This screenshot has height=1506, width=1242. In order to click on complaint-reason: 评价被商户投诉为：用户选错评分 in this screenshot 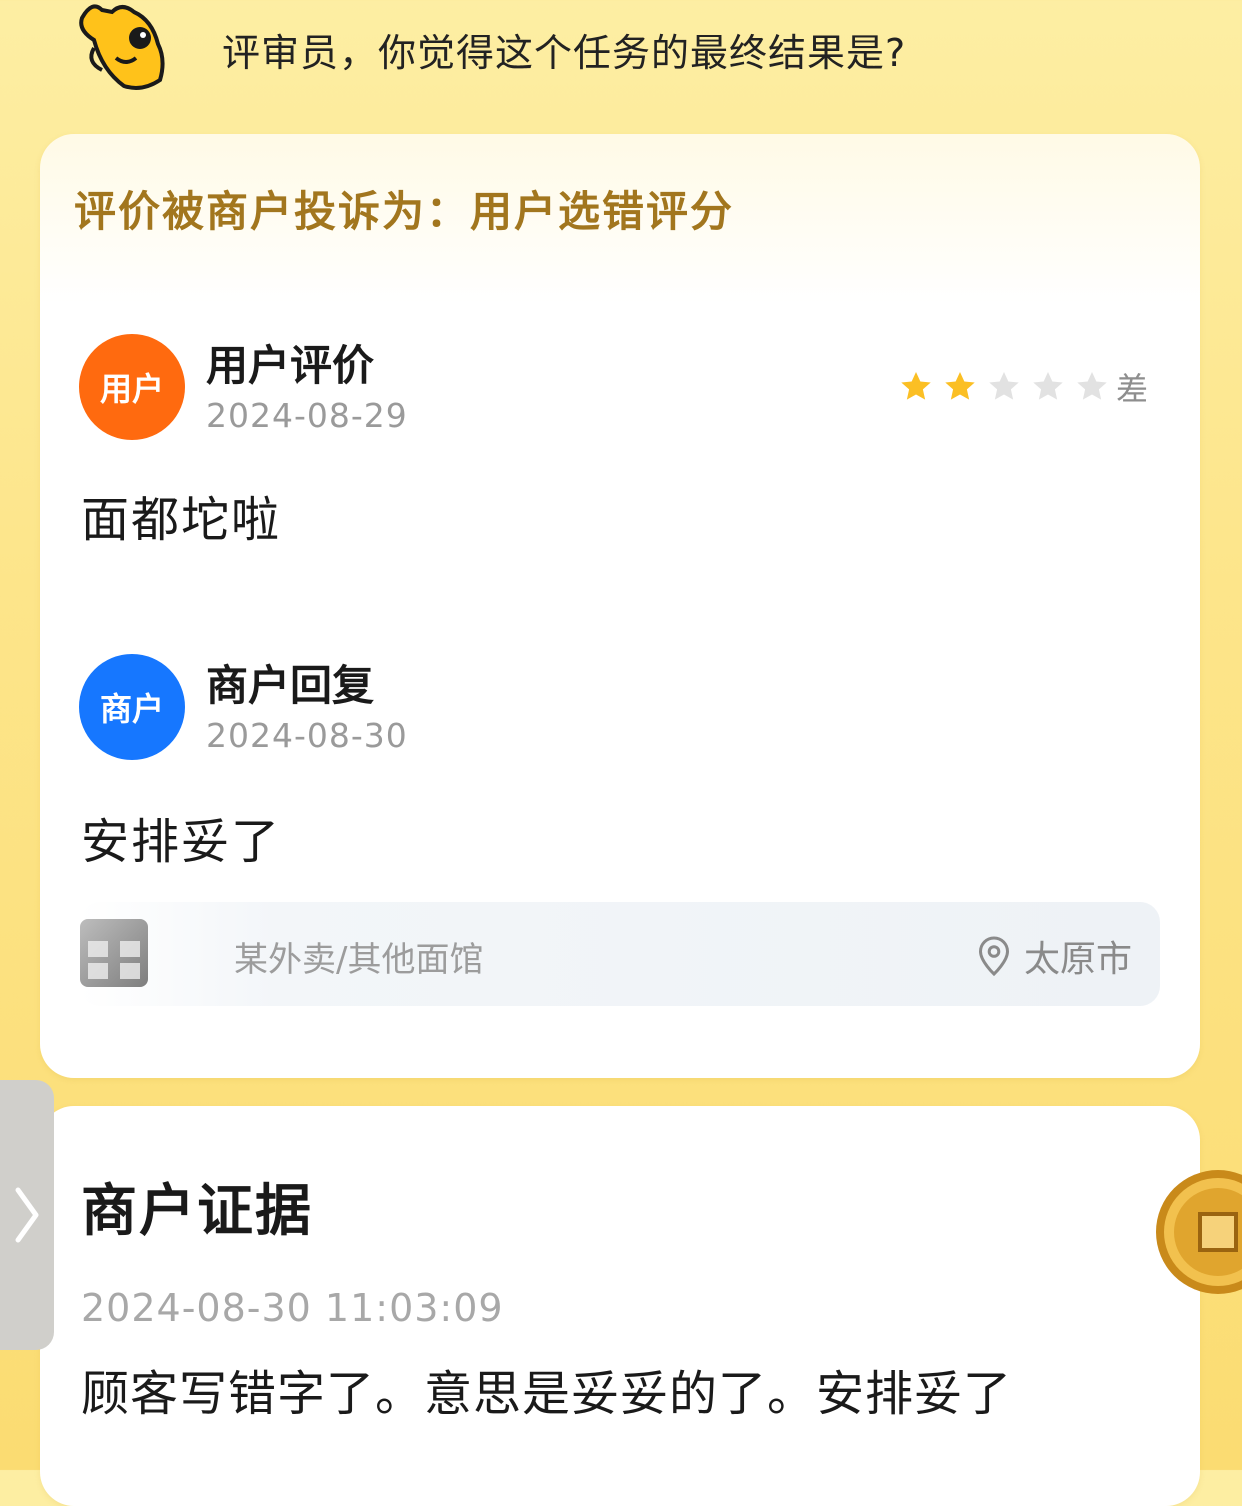, I will do `click(404, 211)`.